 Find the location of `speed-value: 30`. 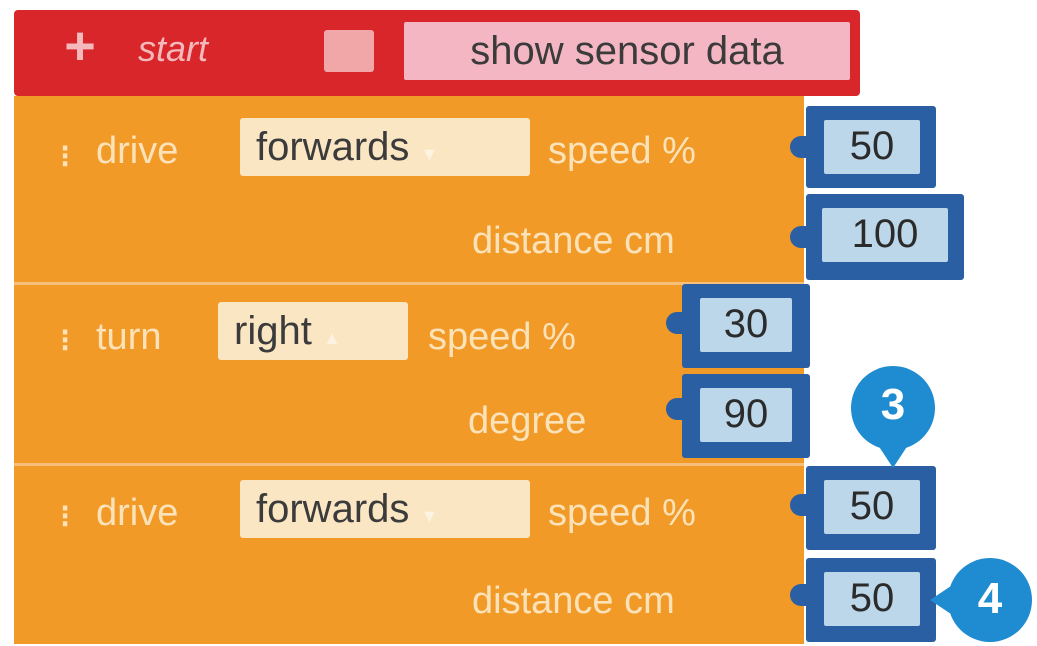

speed-value: 30 is located at coordinates (746, 325).